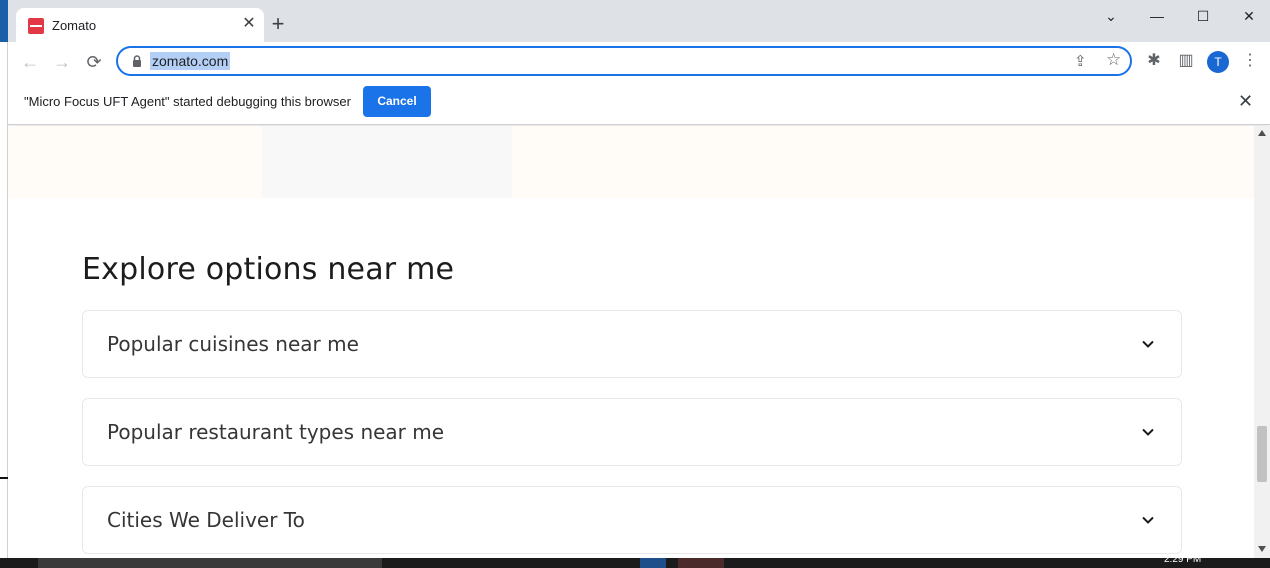  Describe the element at coordinates (632, 520) in the screenshot. I see `accordion-cities: Cities We Deliver To` at that location.